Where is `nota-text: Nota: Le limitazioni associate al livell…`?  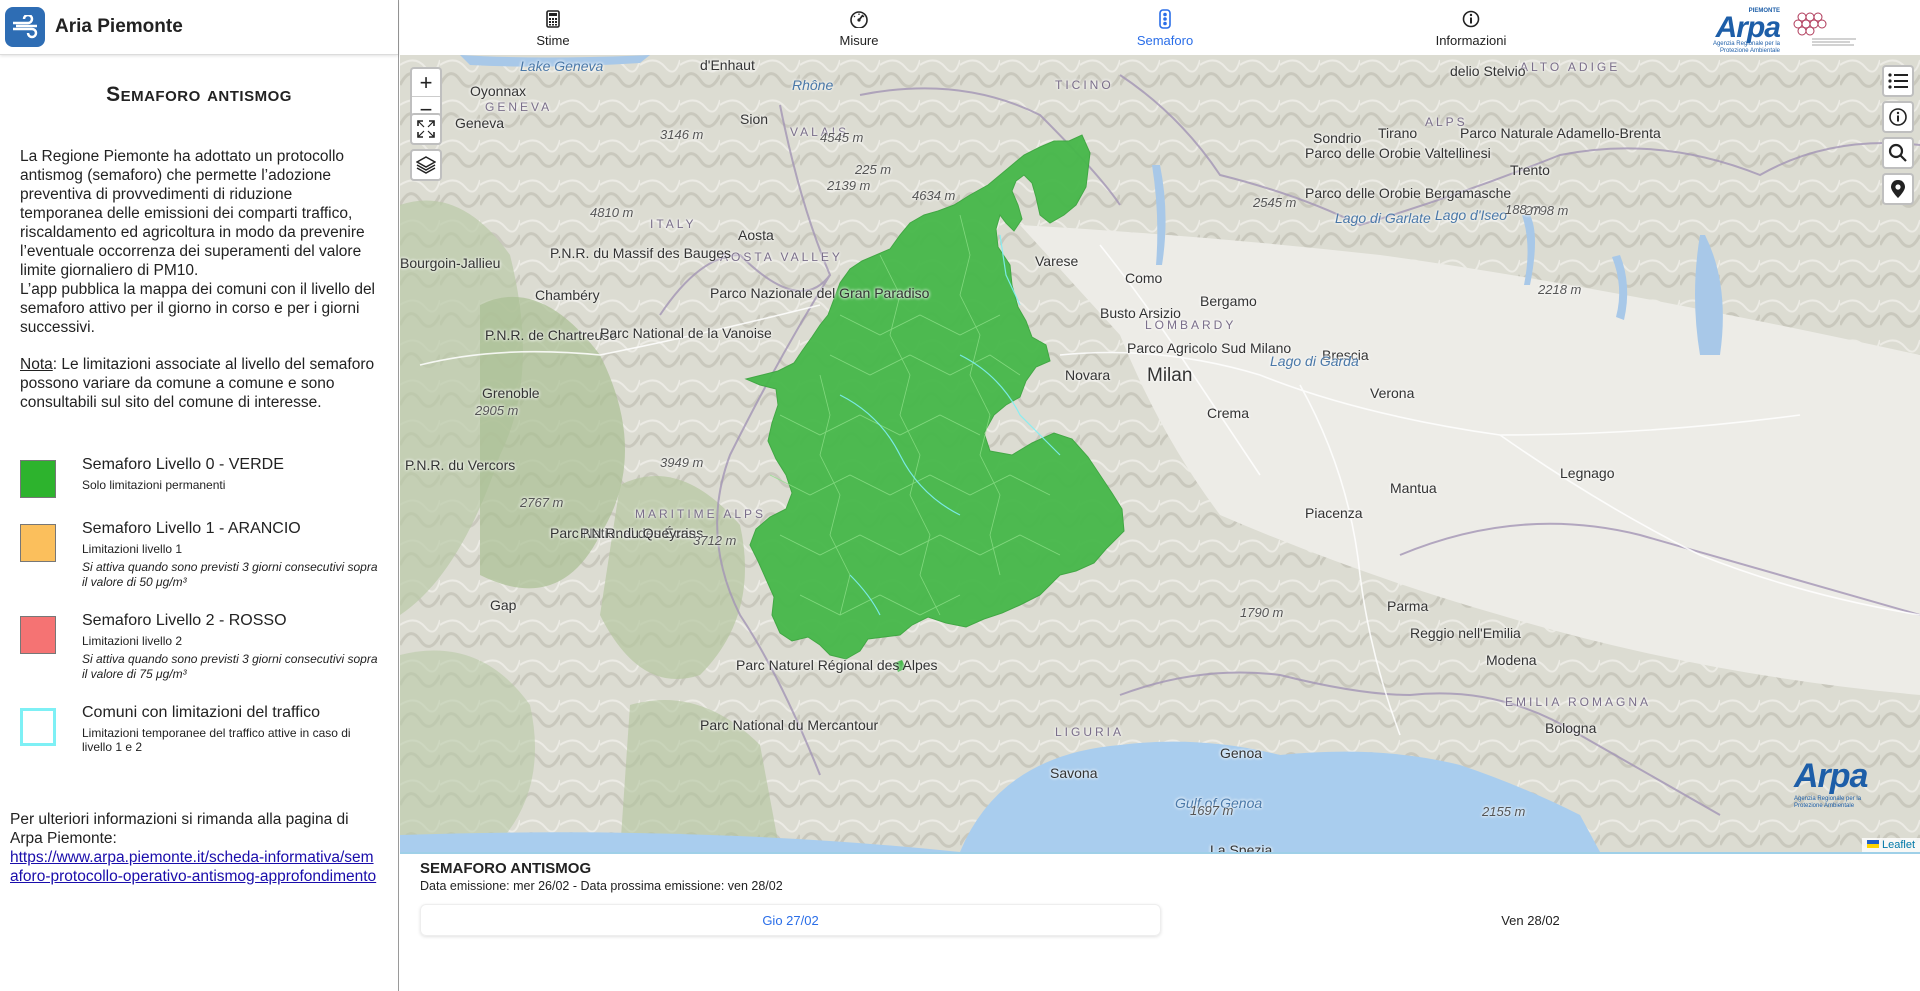
nota-text: Nota: Le limitazioni associate al livell… is located at coordinates (199, 383).